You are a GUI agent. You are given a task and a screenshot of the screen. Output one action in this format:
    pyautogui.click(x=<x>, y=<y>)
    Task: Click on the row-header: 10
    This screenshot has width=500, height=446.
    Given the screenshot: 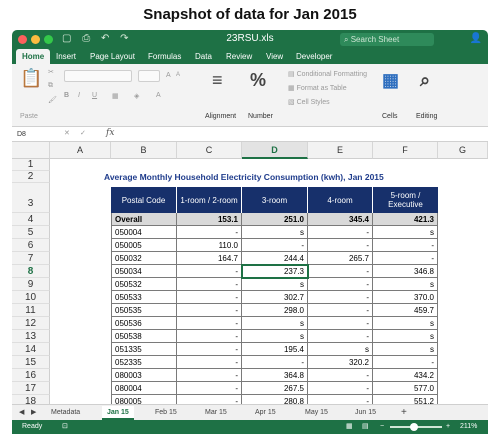 What is the action you would take?
    pyautogui.click(x=31, y=297)
    